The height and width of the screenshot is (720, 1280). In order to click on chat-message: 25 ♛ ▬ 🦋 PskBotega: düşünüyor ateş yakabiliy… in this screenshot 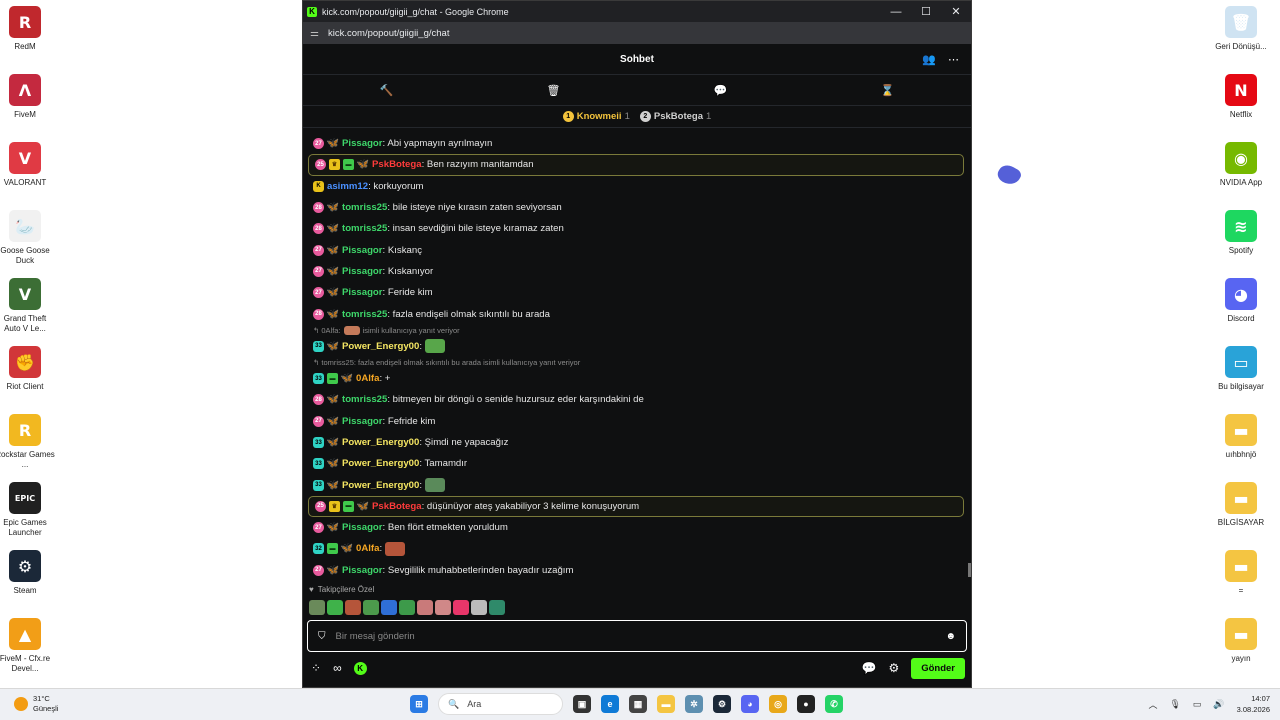, I will do `click(636, 506)`.